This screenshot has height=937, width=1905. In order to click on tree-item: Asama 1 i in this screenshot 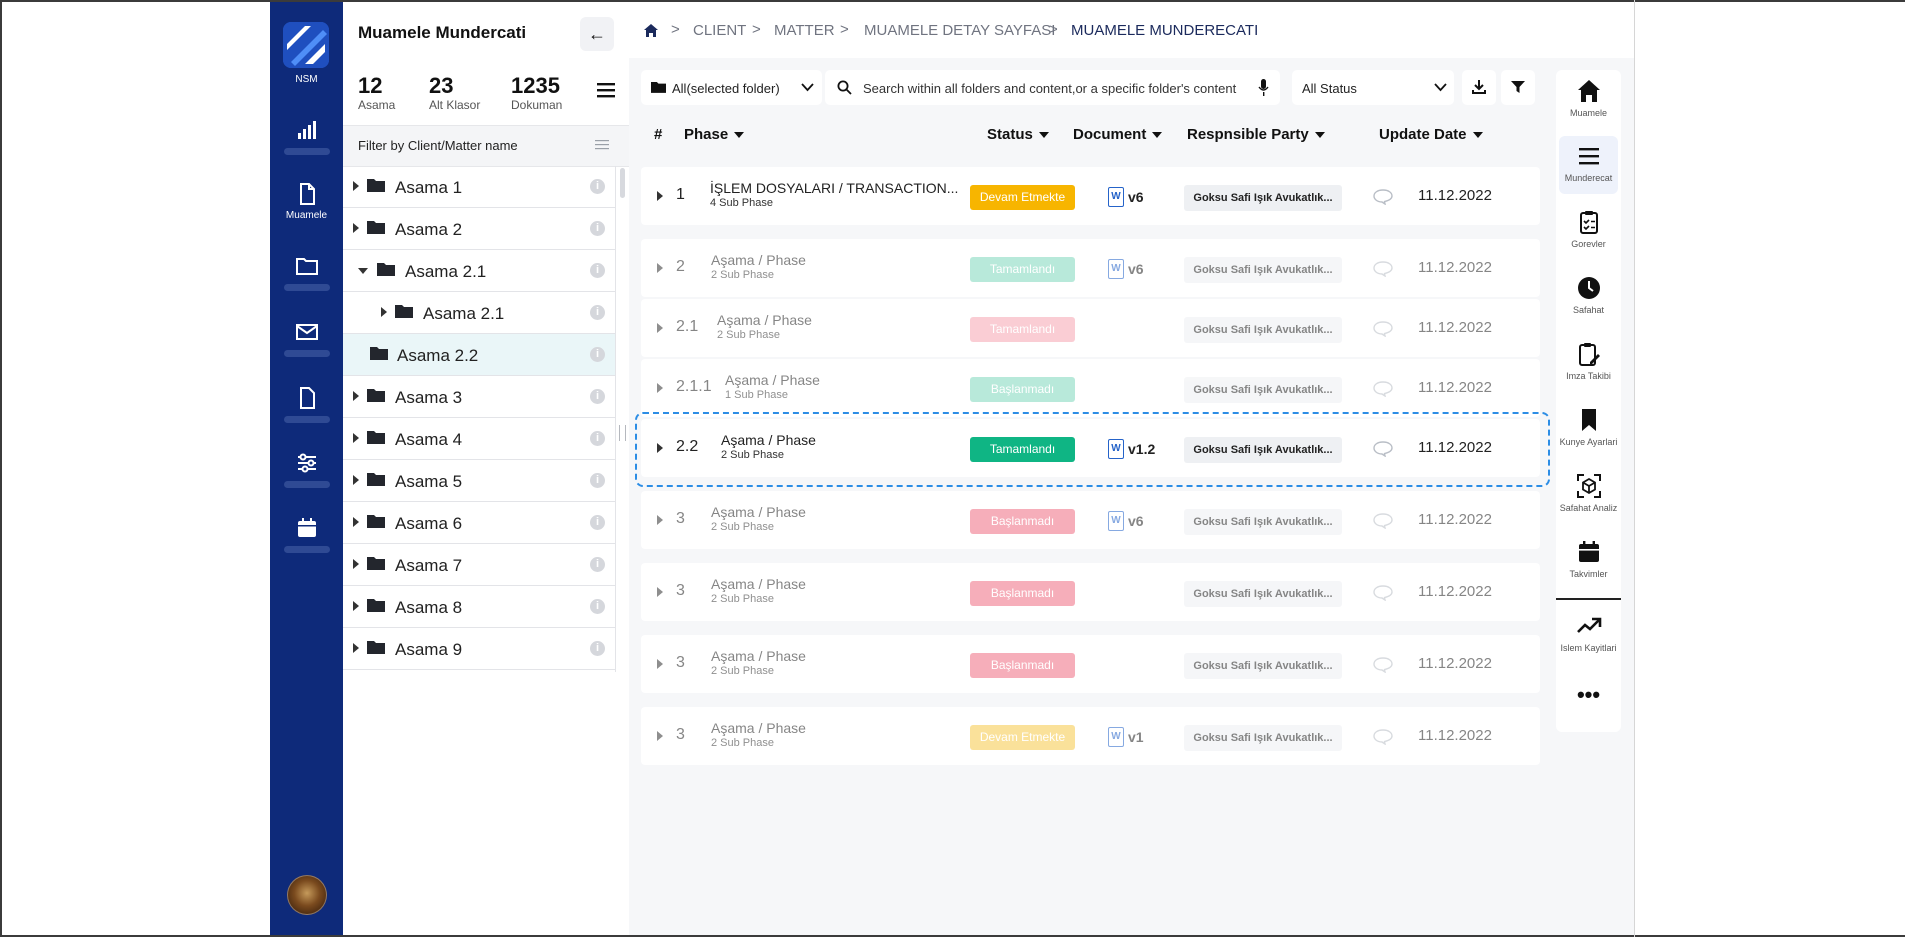, I will do `click(479, 187)`.